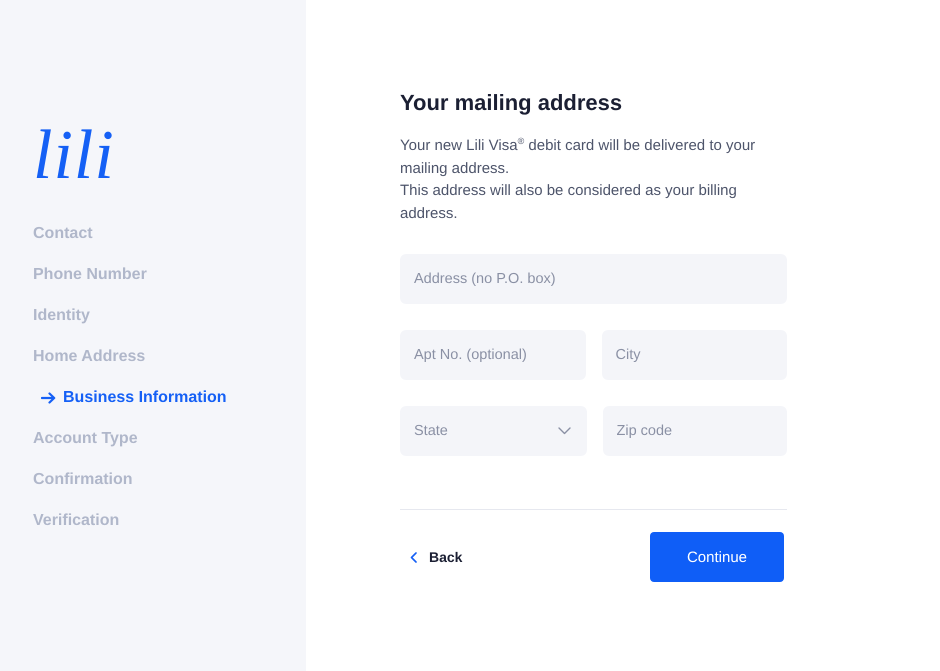 The height and width of the screenshot is (671, 940). Describe the element at coordinates (593, 279) in the screenshot. I see `text-field: Address (no P.O. box)` at that location.